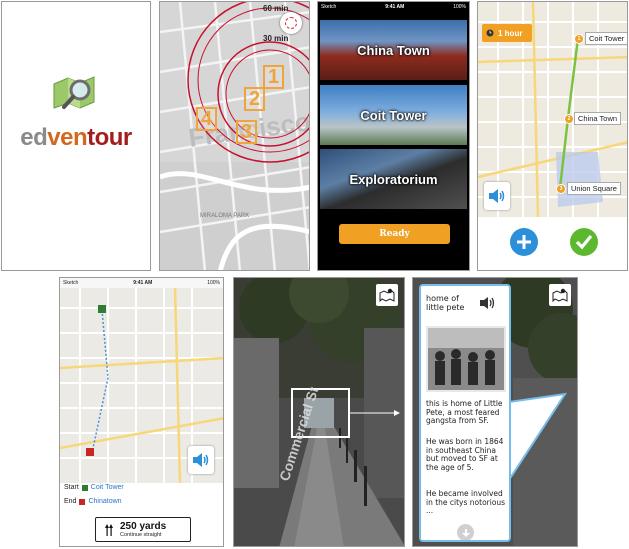 The image size is (629, 549). Describe the element at coordinates (594, 188) in the screenshot. I see `stop-label-union-square: Union Square` at that location.